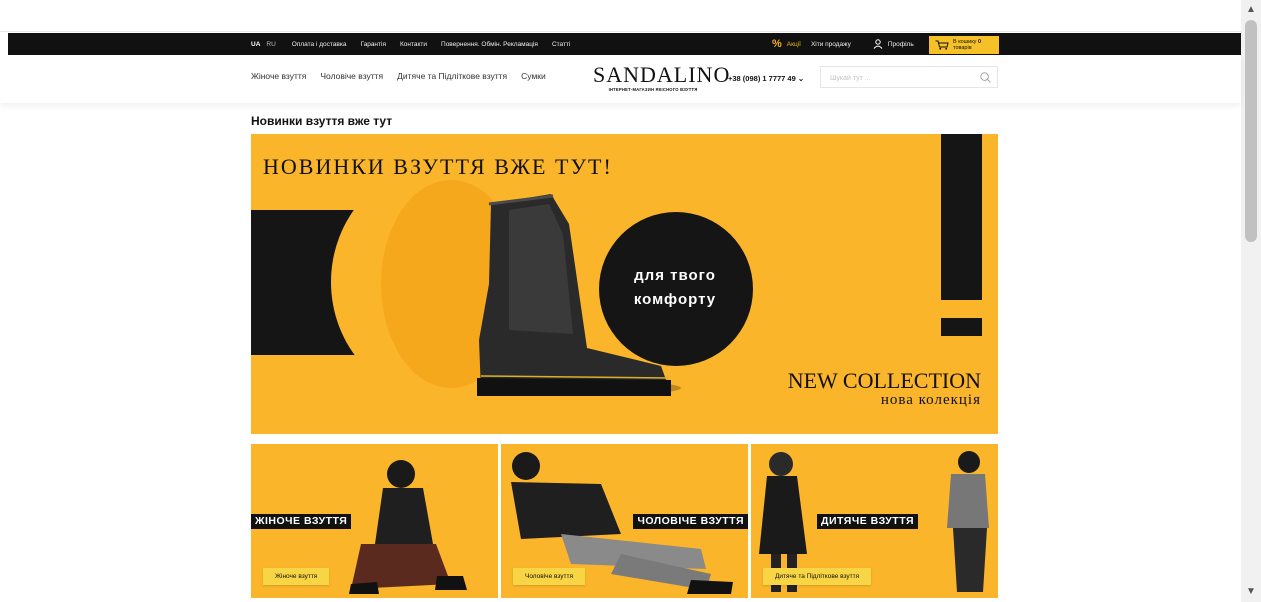 The image size is (1261, 602). What do you see at coordinates (801, 78) in the screenshot?
I see `chevron-down-icon: ⌄` at bounding box center [801, 78].